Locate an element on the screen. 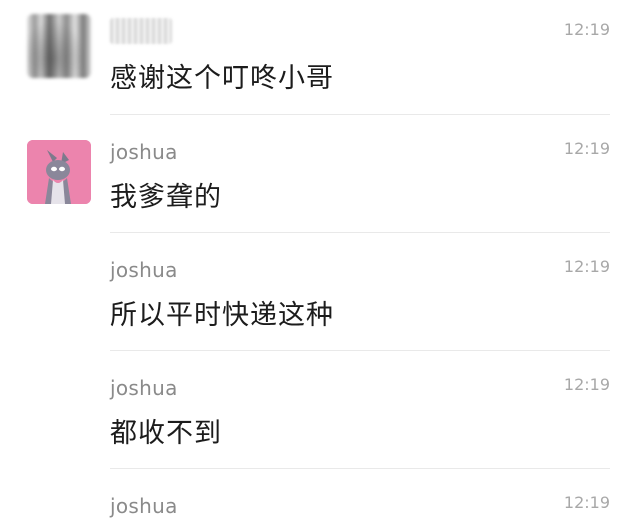 This screenshot has height=532, width=640. sender-name-blurred is located at coordinates (141, 31).